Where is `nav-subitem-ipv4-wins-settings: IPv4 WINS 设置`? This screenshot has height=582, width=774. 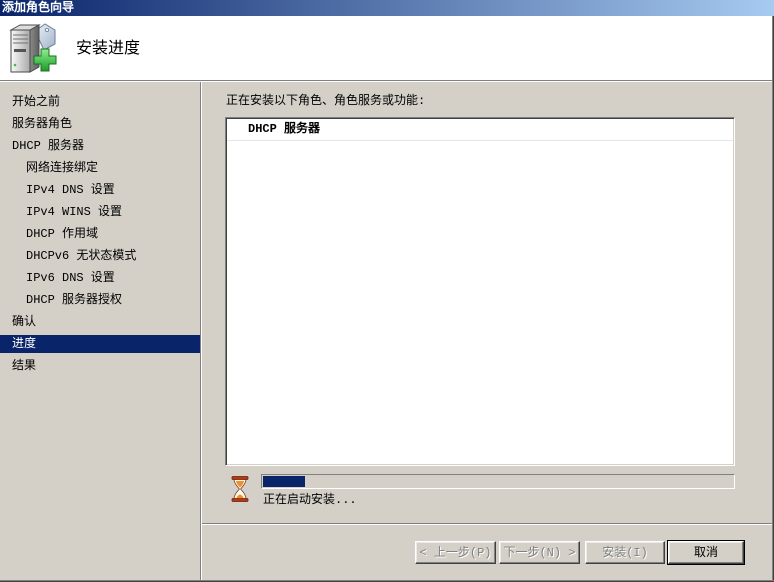 nav-subitem-ipv4-wins-settings: IPv4 WINS 设置 is located at coordinates (100, 212).